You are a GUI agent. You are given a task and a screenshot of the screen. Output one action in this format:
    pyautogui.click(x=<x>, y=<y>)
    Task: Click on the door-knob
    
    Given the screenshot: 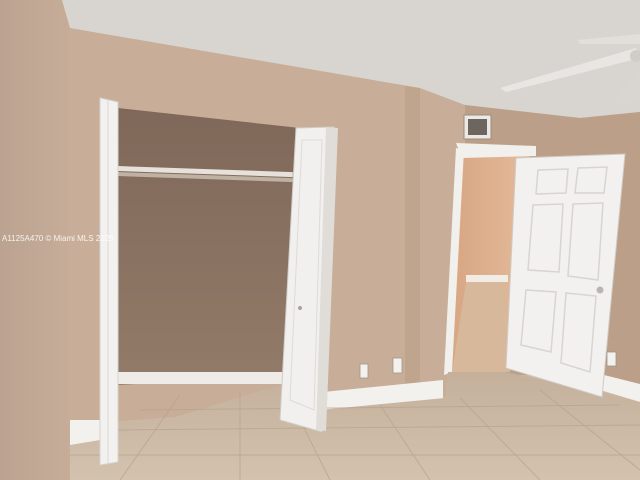 What is the action you would take?
    pyautogui.click(x=600, y=290)
    